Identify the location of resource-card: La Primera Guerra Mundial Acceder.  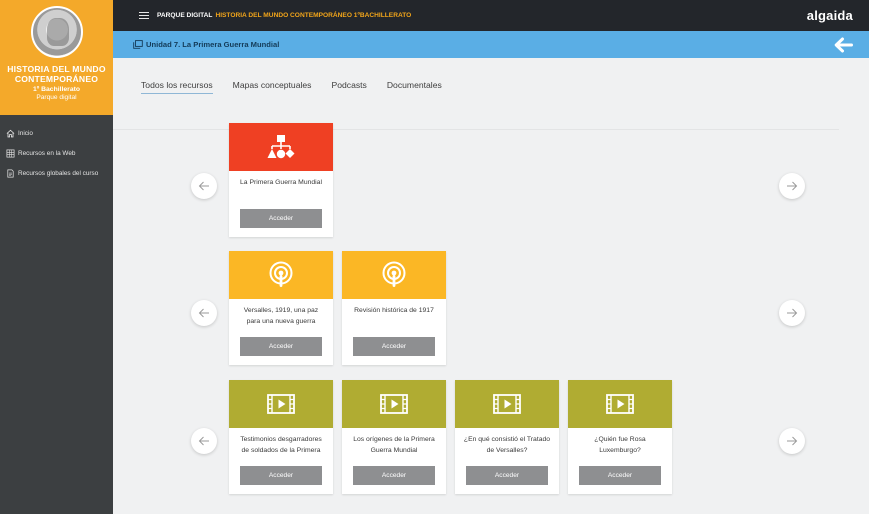
(281, 180).